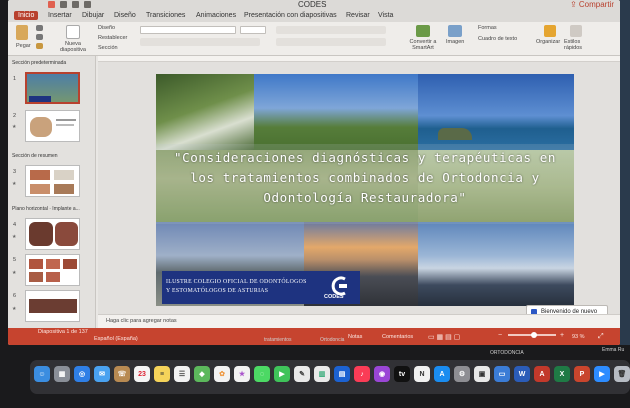  I want to click on numbers-icon: ▥, so click(322, 374).